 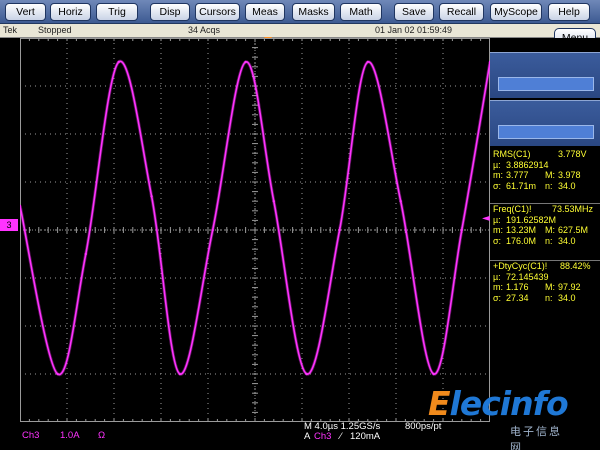 I want to click on meas-sigma: 176.0M, so click(x=521, y=240).